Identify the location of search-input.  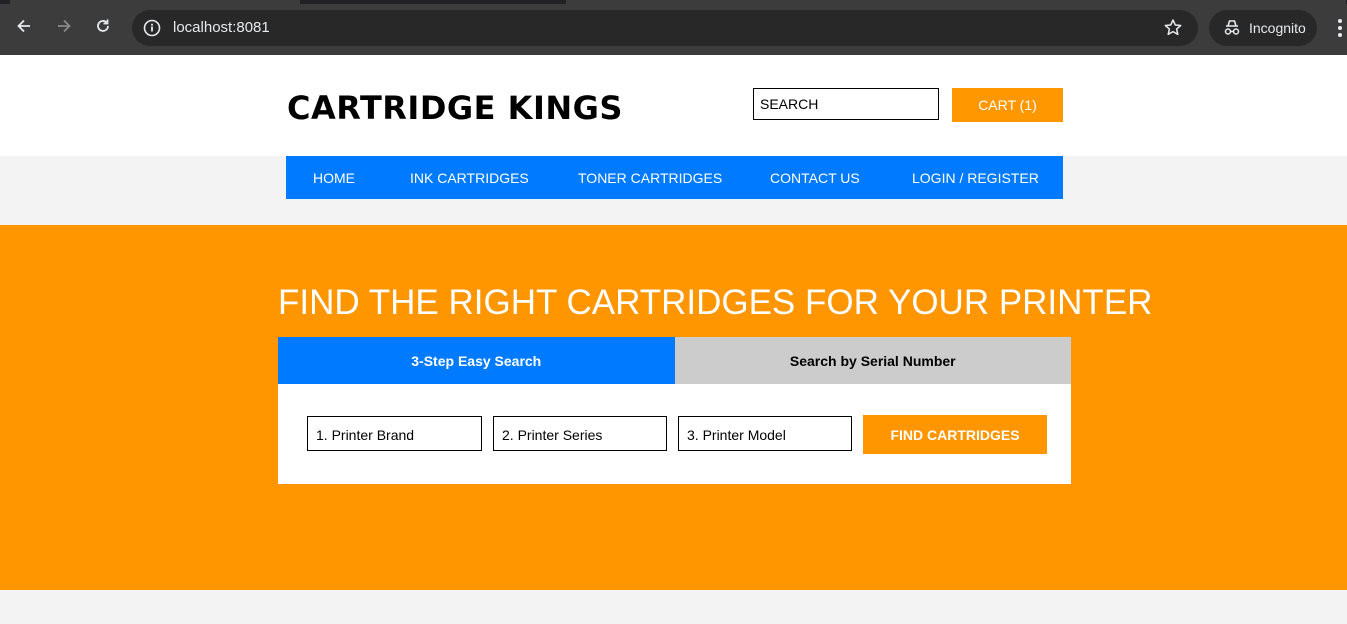
(846, 104).